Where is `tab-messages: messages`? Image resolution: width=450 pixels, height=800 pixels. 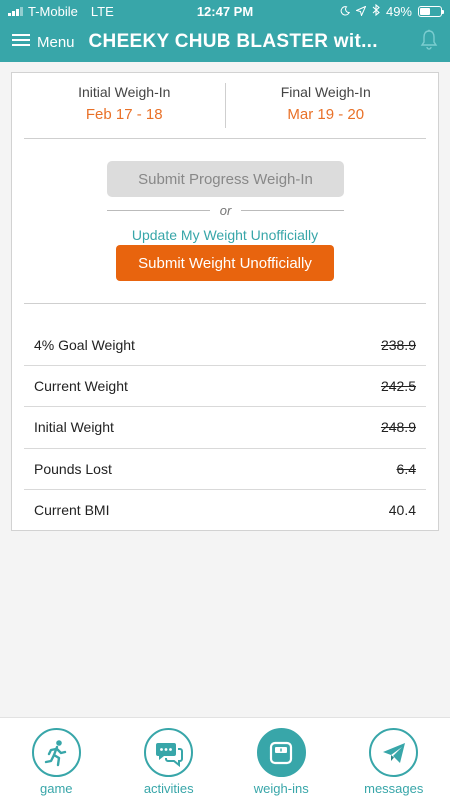 tab-messages: messages is located at coordinates (394, 759).